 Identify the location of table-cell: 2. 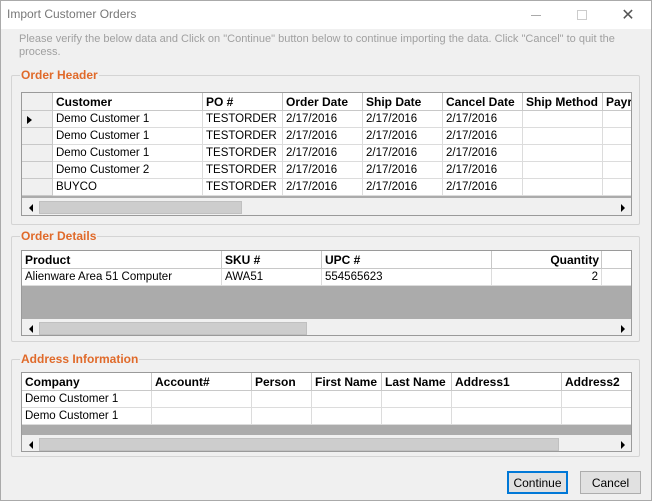
(547, 277).